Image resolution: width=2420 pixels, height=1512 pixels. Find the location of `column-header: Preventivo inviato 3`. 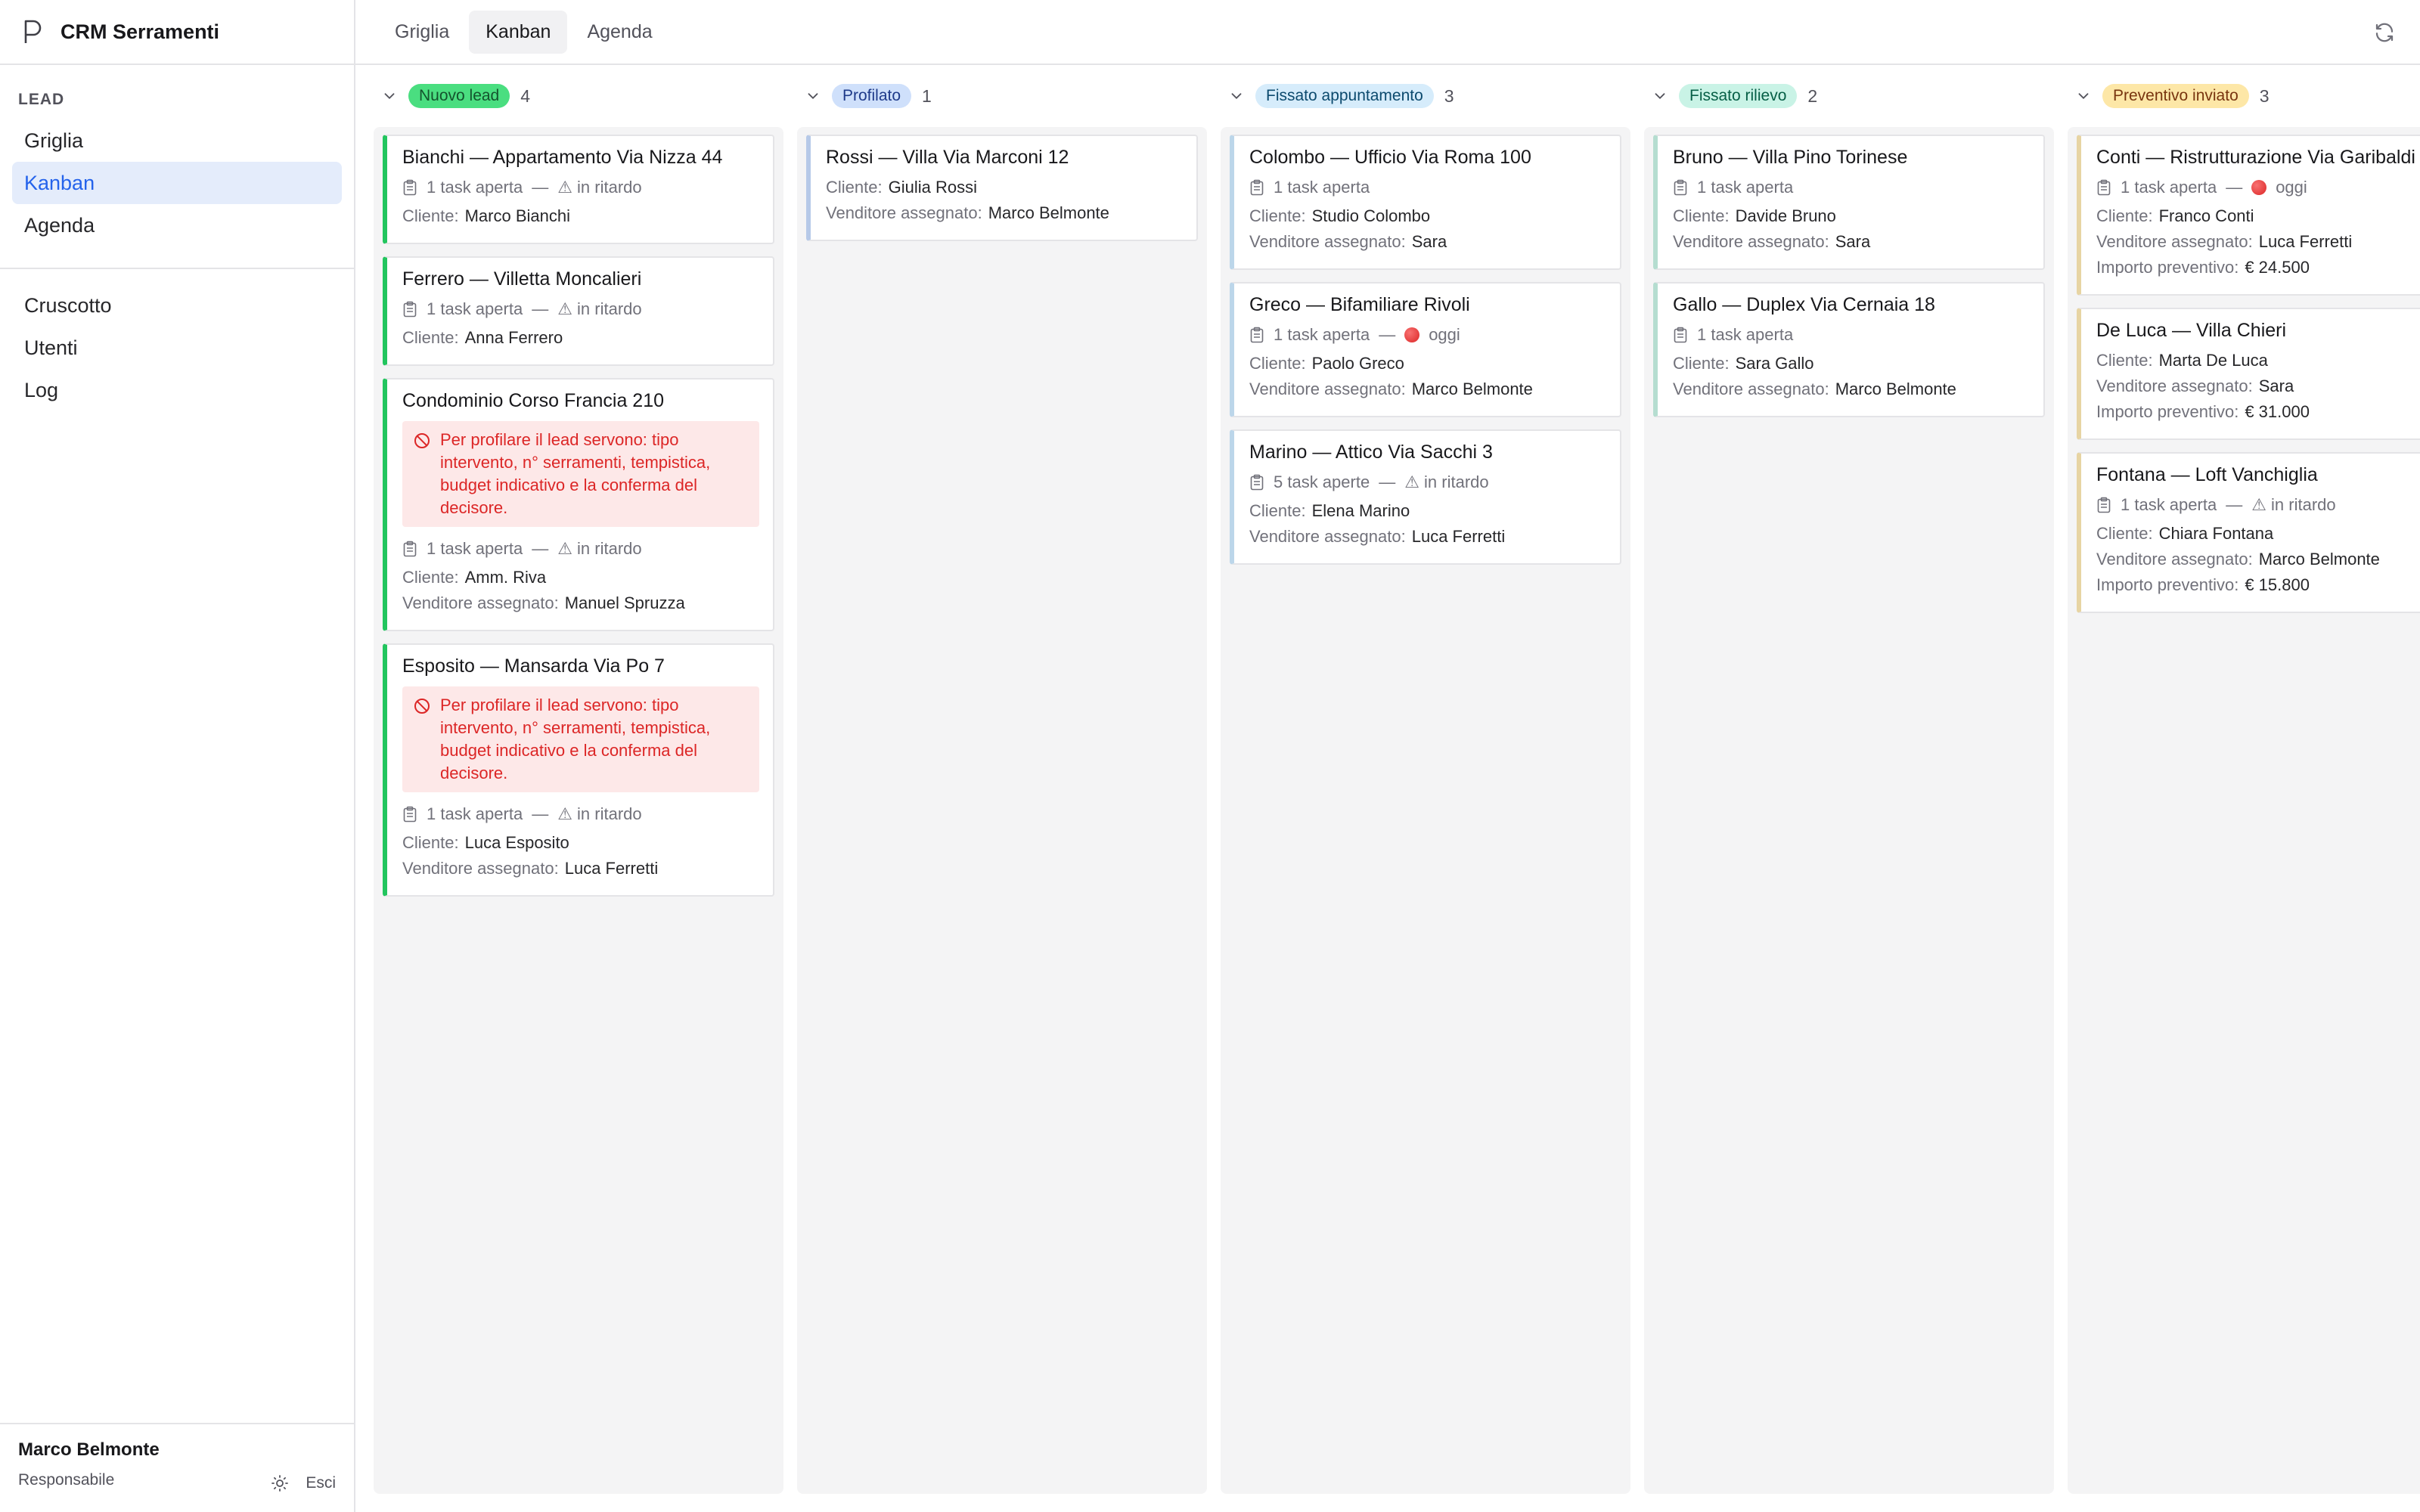

column-header: Preventivo inviato 3 is located at coordinates (2244, 96).